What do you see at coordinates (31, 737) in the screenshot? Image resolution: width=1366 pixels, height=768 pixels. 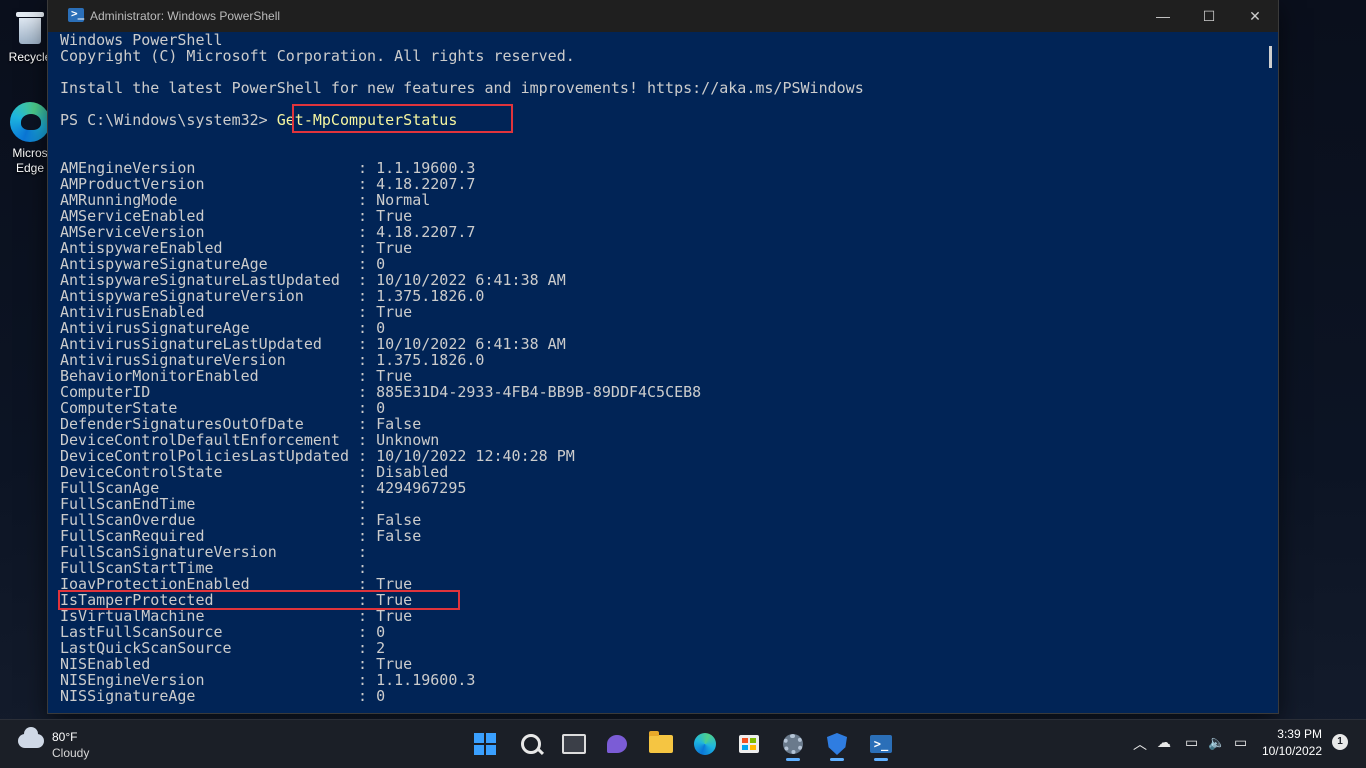 I see `cloud-icon` at bounding box center [31, 737].